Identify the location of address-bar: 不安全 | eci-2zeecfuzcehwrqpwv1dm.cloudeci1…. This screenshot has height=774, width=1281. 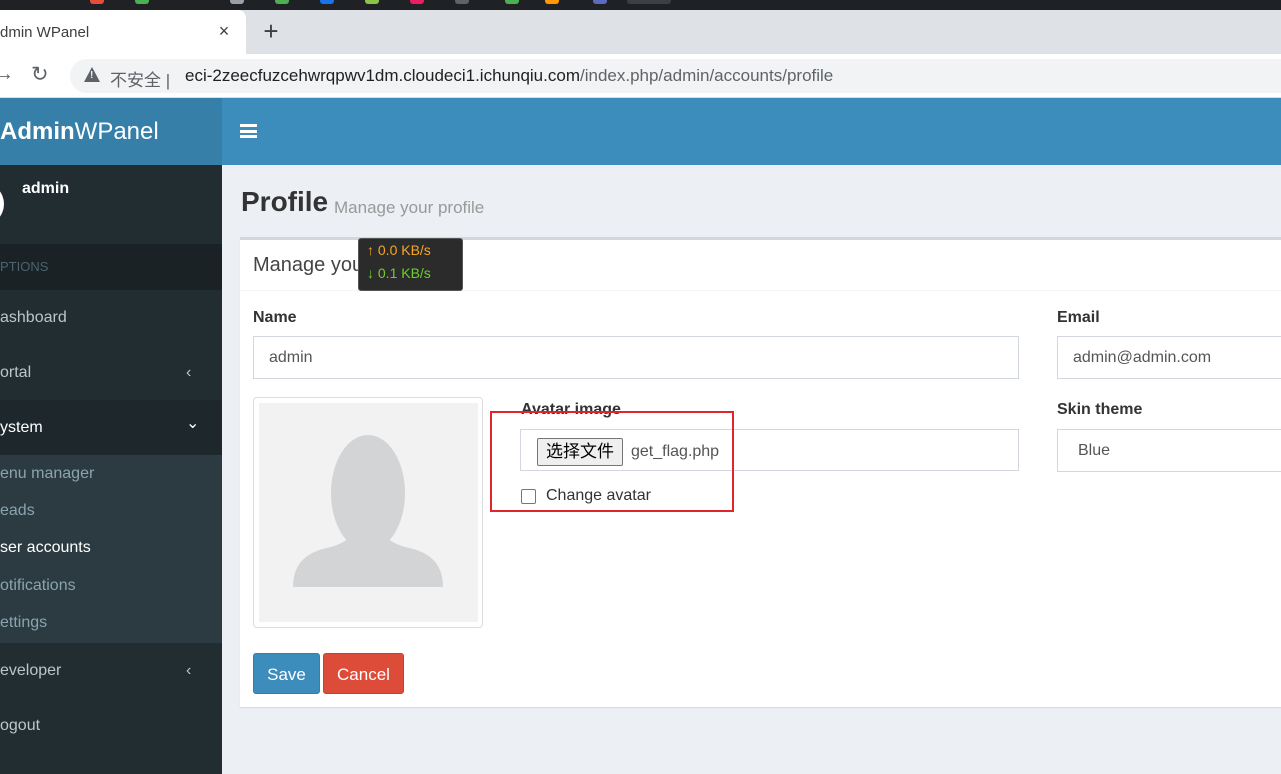
(675, 76).